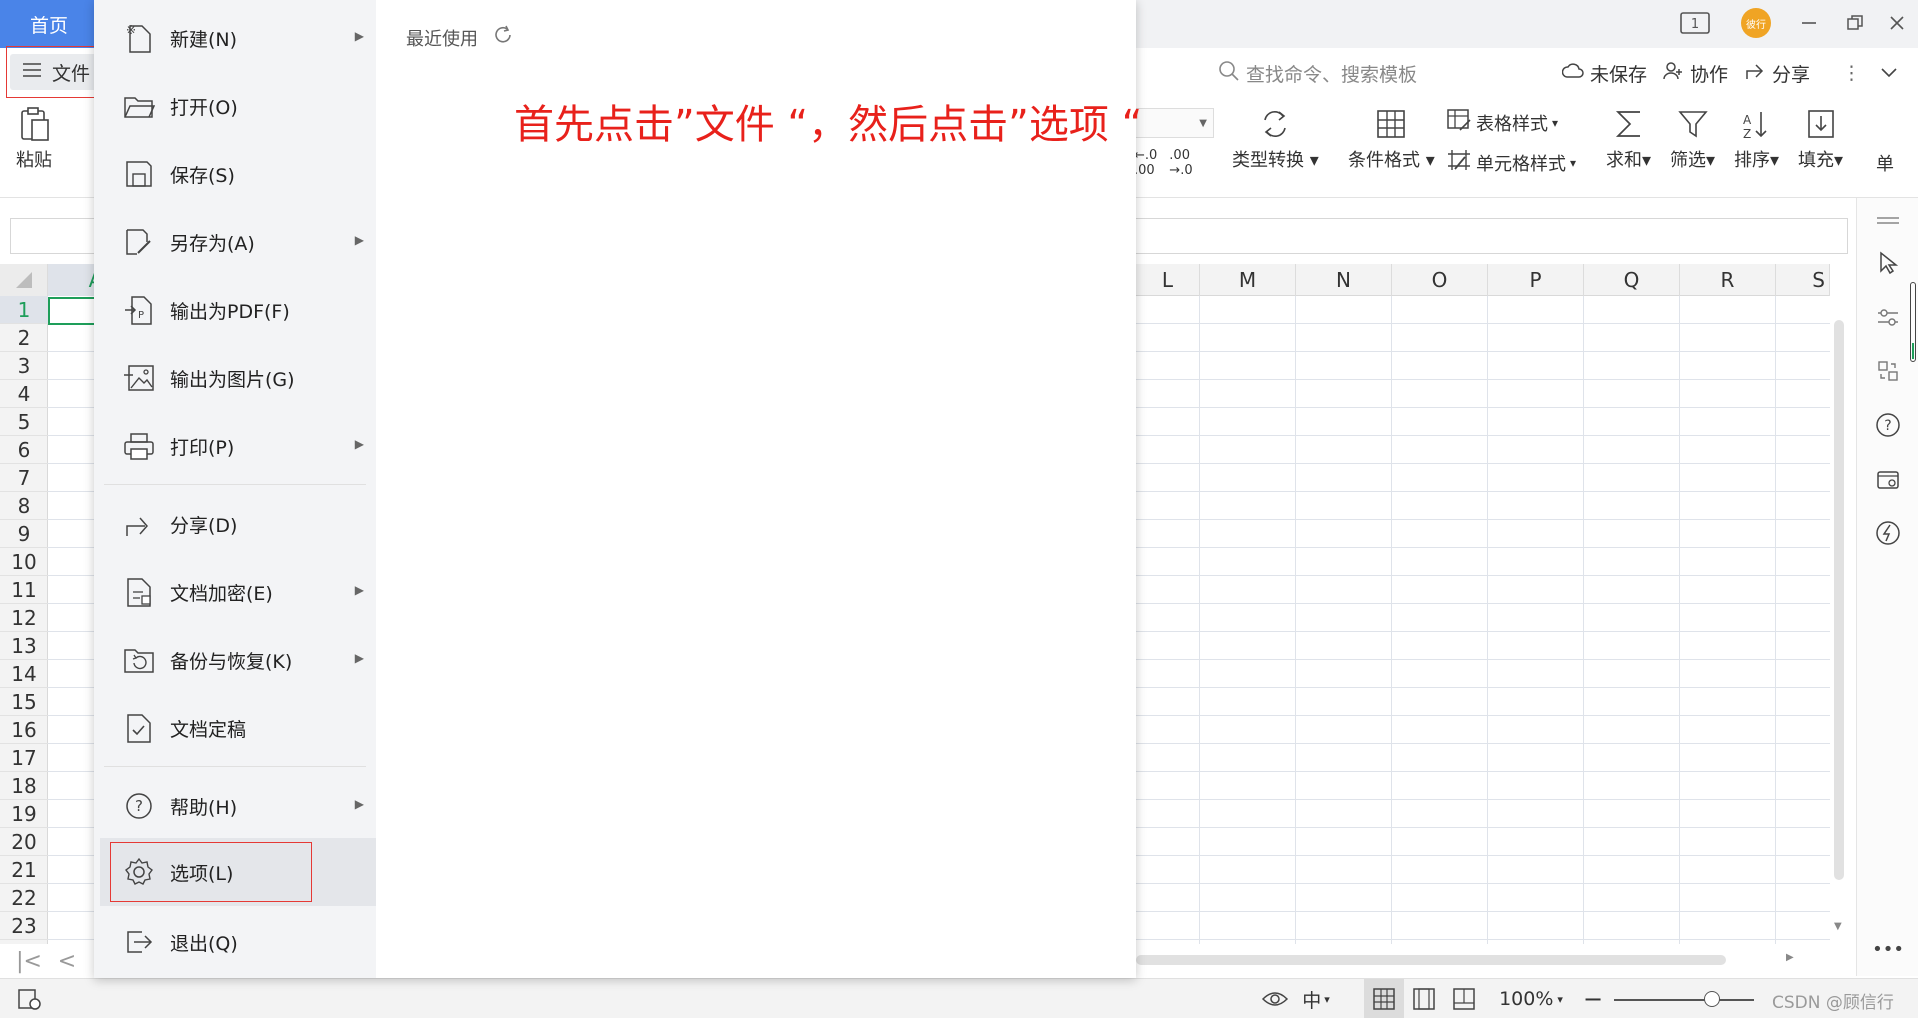 The image size is (1918, 1018). What do you see at coordinates (1604, 73) in the screenshot?
I see `unsaved-button: 未保存` at bounding box center [1604, 73].